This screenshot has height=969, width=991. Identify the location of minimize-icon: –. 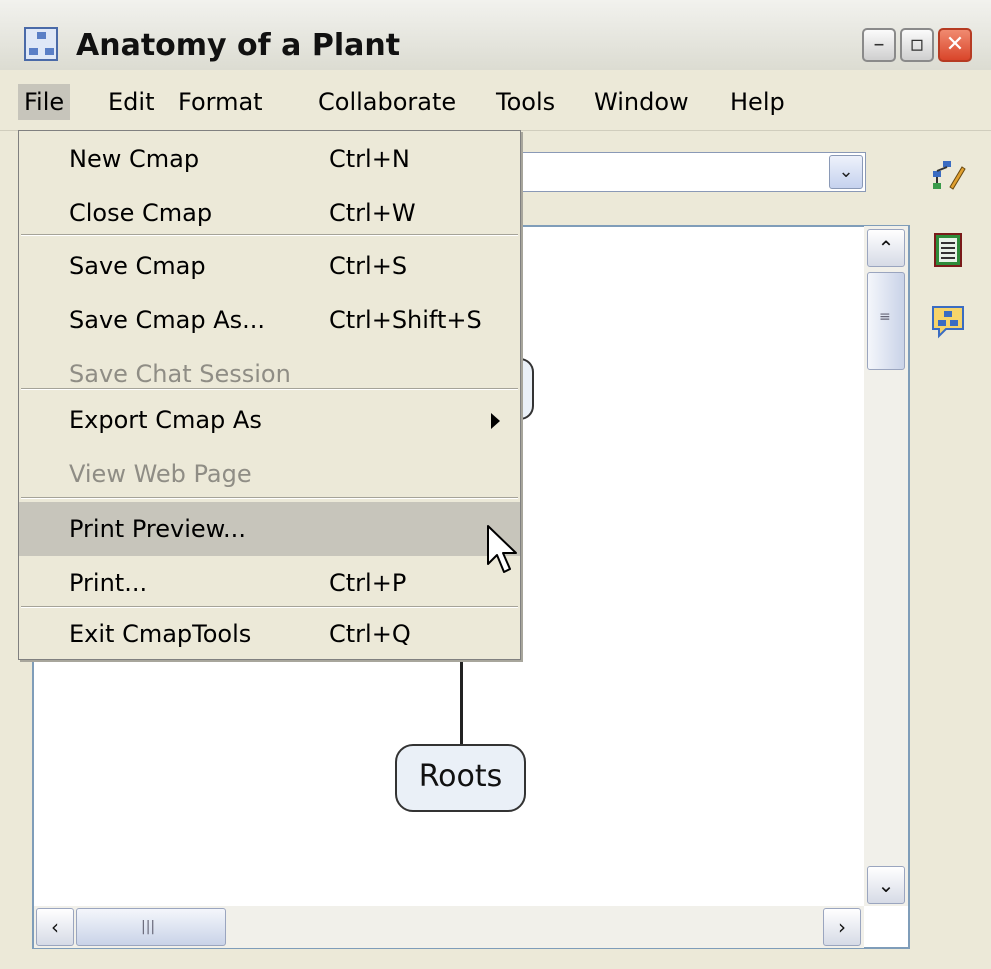
(879, 44).